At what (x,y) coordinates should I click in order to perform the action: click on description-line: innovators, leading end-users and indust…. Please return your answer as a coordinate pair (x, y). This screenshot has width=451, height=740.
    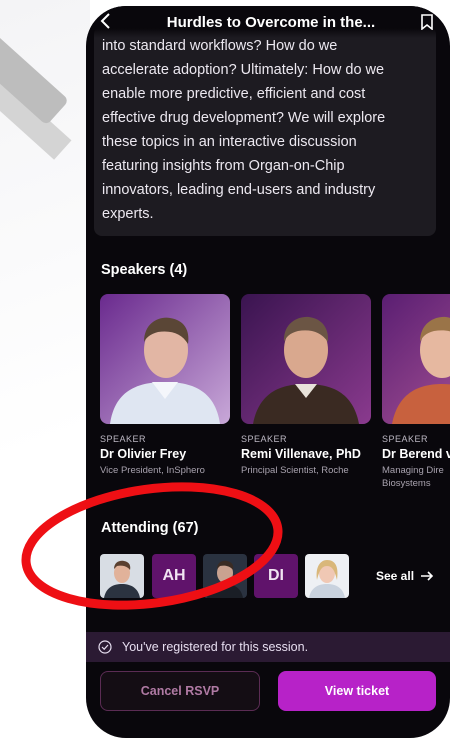
    Looking at the image, I should click on (239, 190).